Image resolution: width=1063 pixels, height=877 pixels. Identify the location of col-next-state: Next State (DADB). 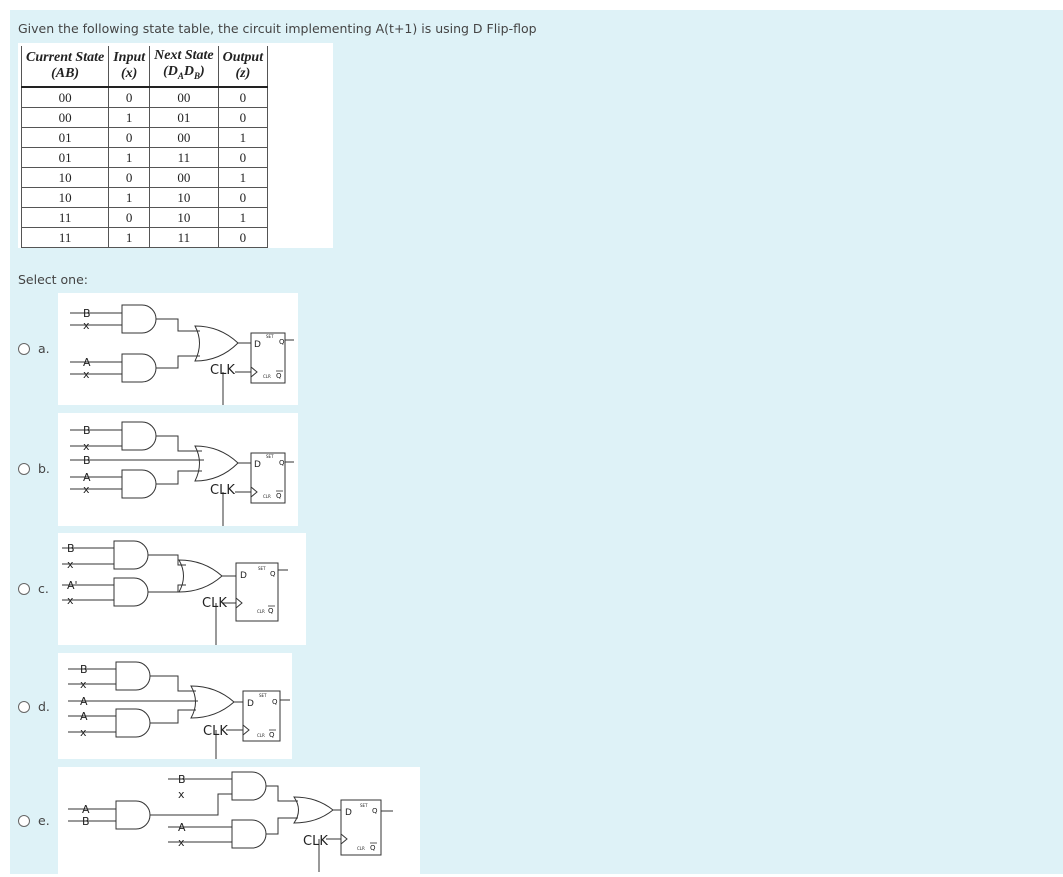
(184, 67).